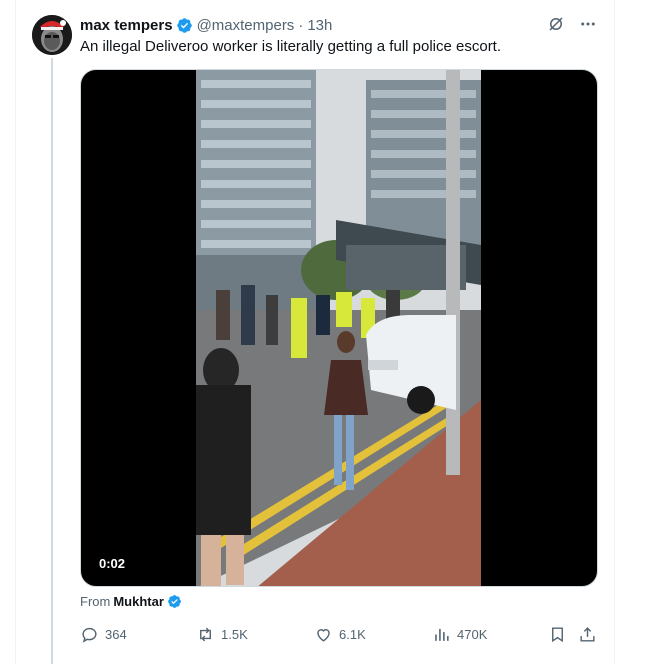 This screenshot has width=646, height=664. I want to click on views-button: 470K, so click(459, 634).